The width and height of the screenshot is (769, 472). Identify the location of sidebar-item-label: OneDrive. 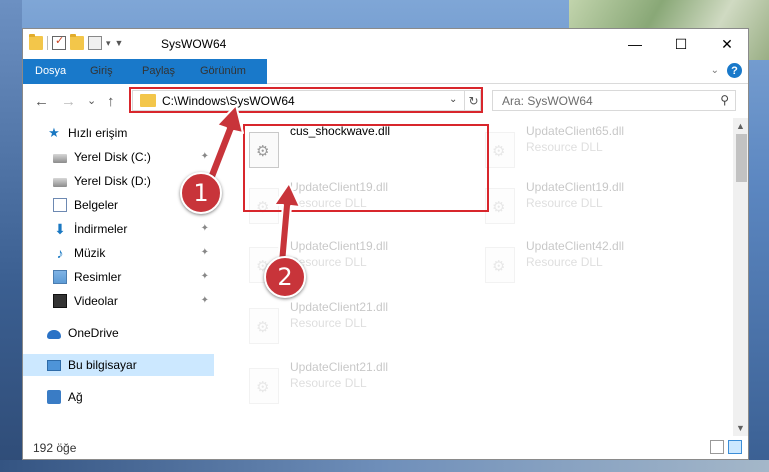
(93, 333).